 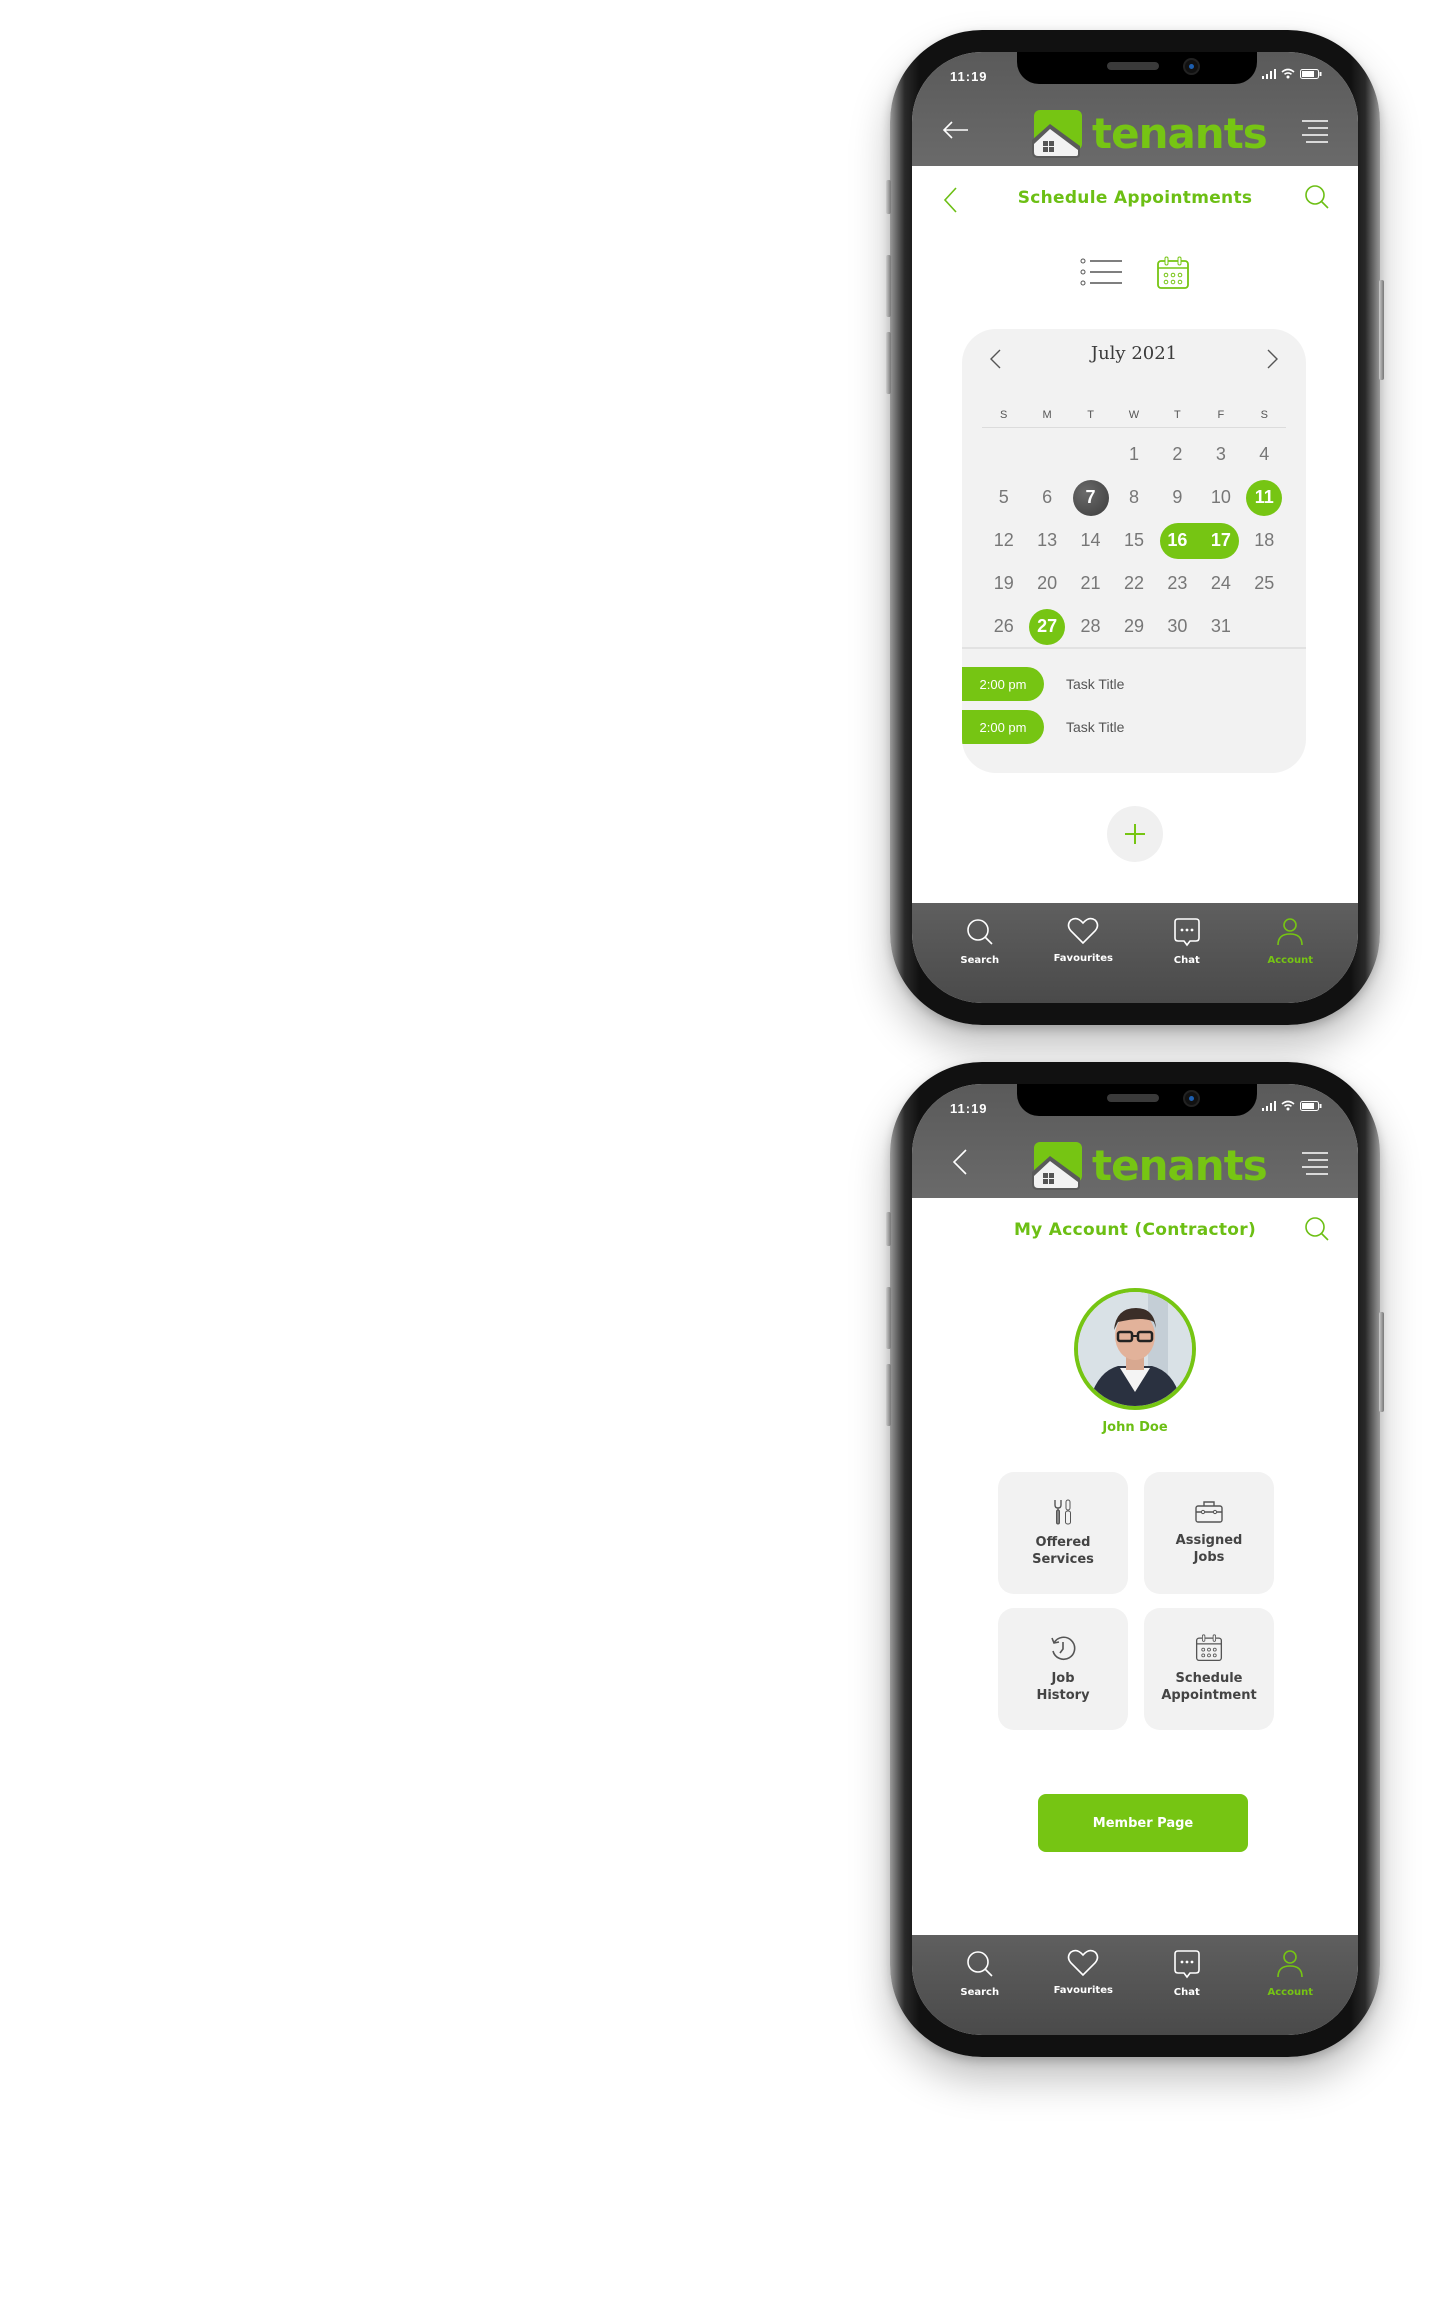 I want to click on tile-assigned-jobs: Assigned Jobs, so click(x=1209, y=1533).